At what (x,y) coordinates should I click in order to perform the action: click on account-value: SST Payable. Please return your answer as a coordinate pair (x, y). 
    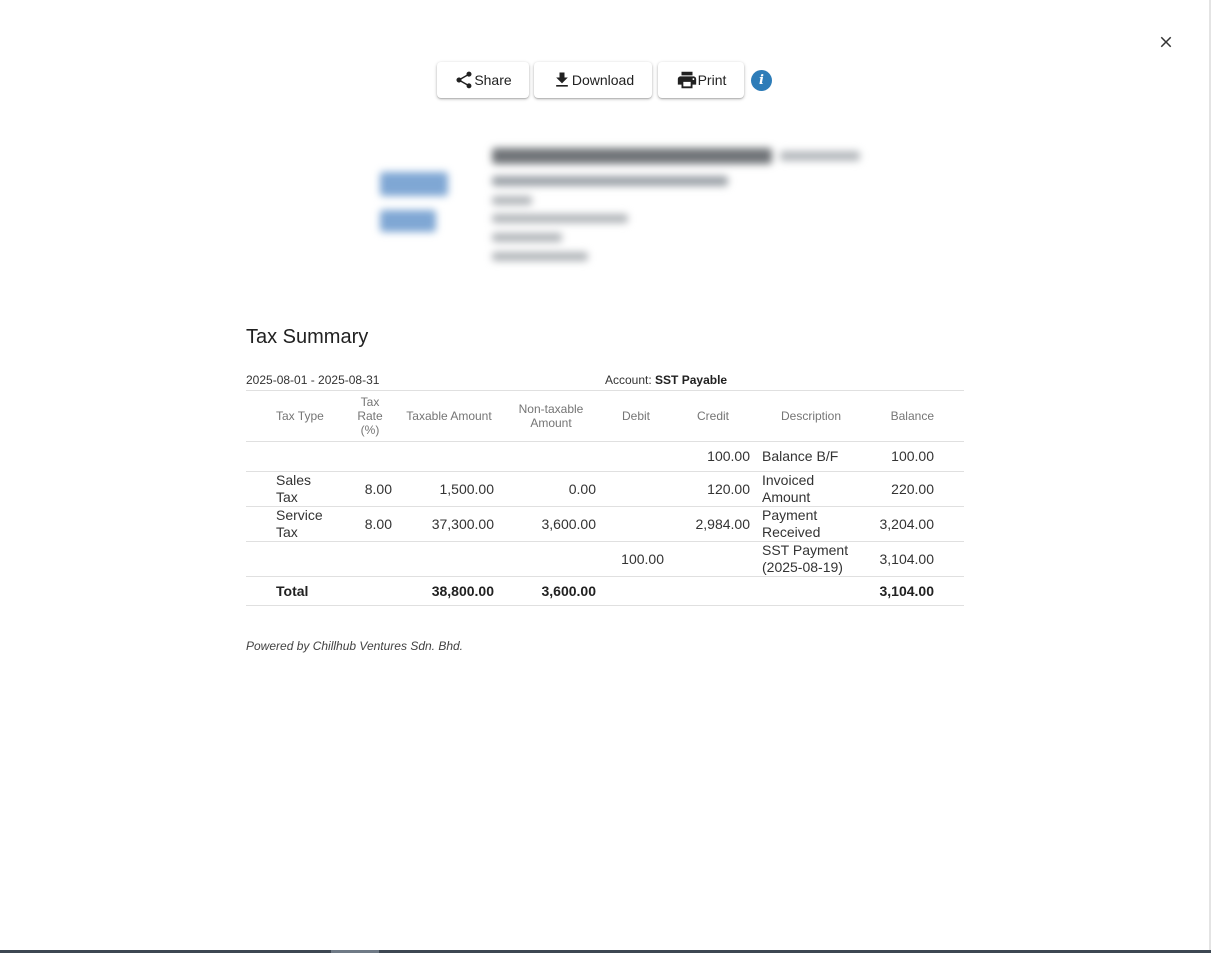
    Looking at the image, I should click on (691, 380).